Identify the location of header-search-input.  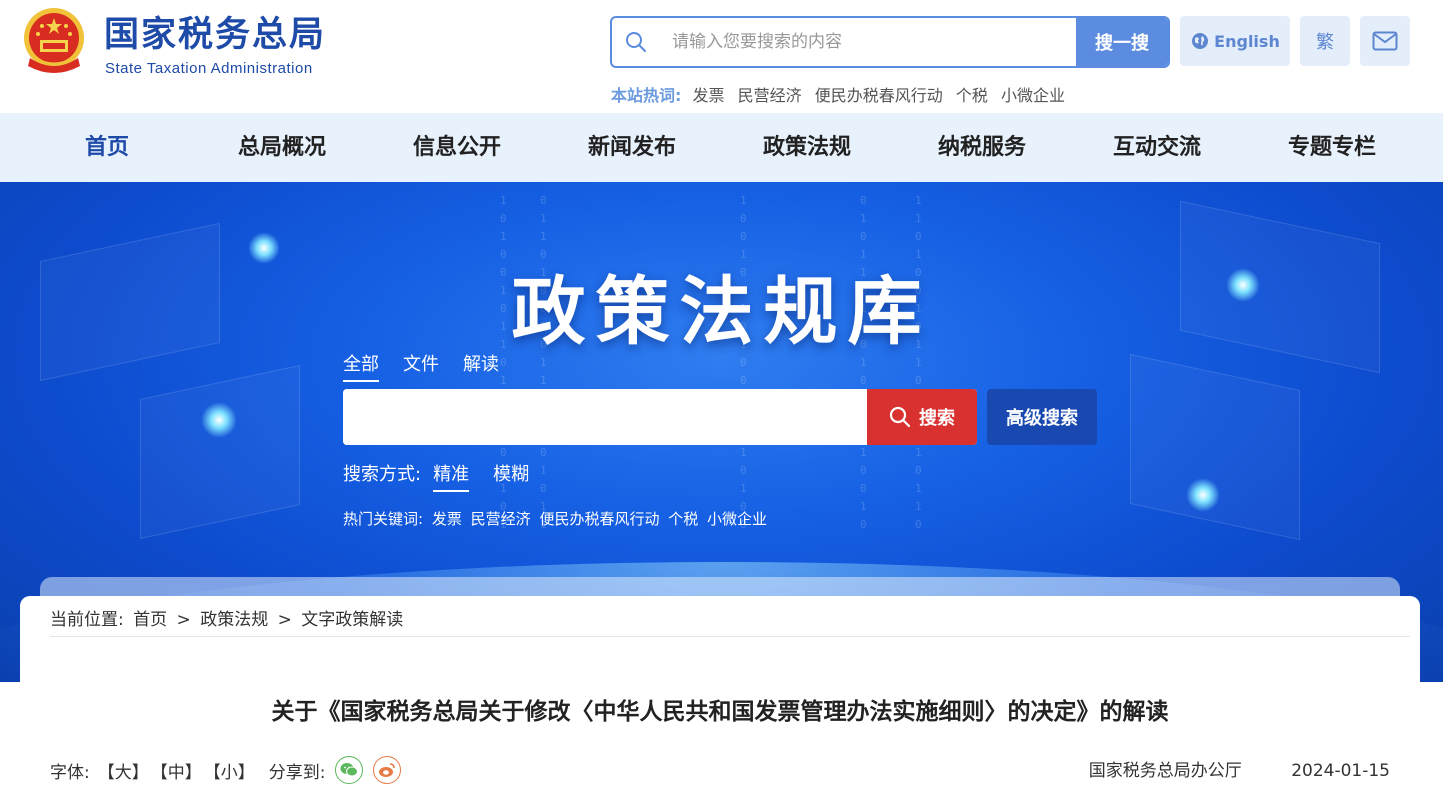
(872, 42).